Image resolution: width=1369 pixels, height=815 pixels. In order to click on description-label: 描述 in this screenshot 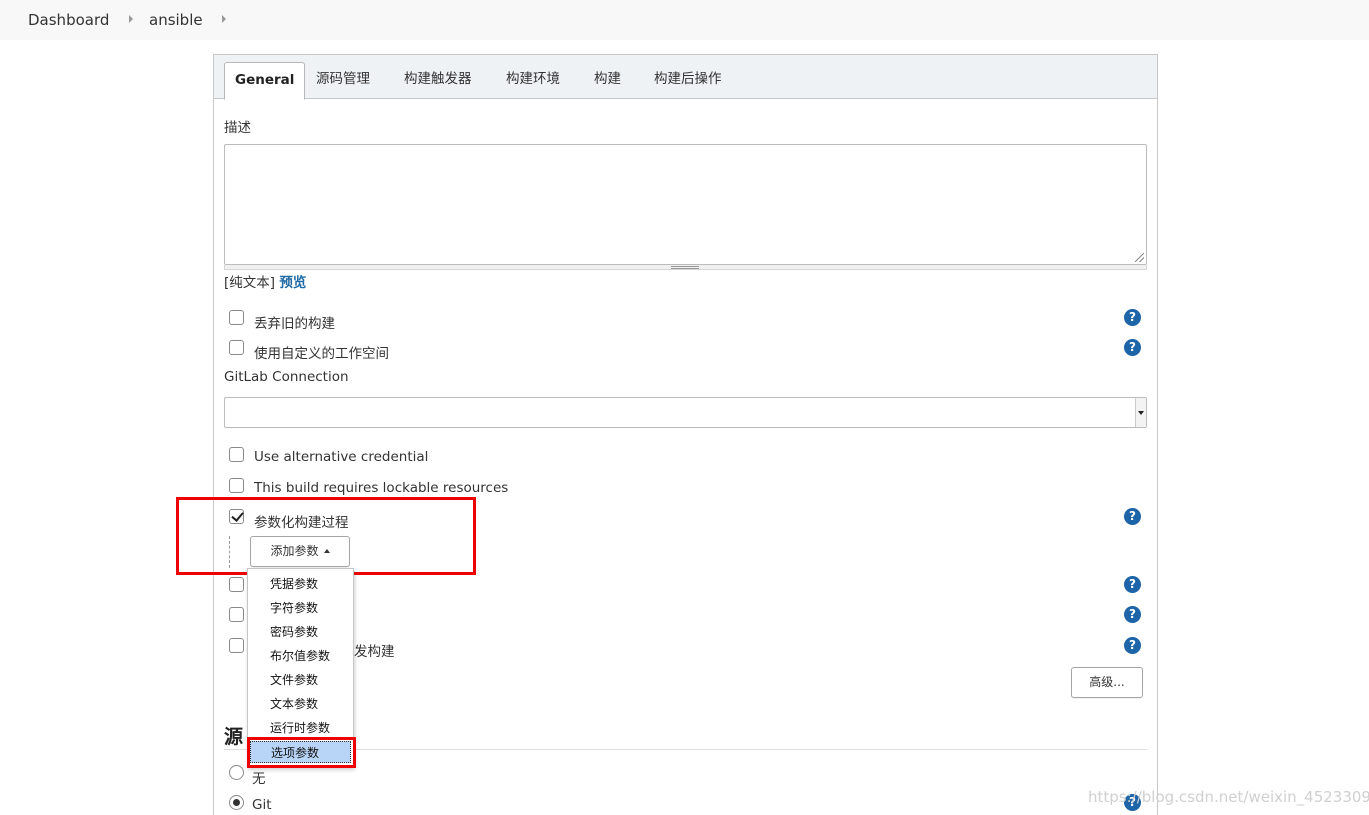, I will do `click(237, 128)`.